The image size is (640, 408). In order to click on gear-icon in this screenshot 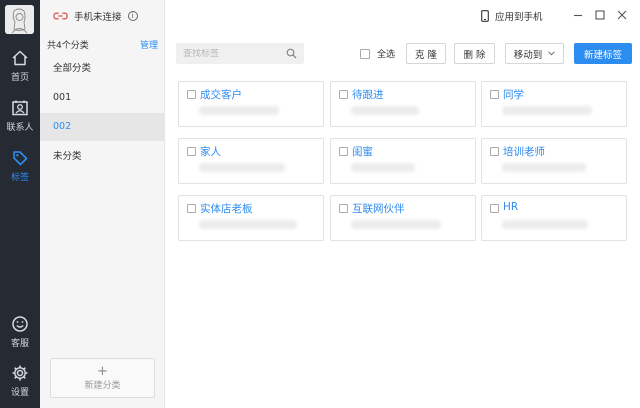, I will do `click(20, 373)`.